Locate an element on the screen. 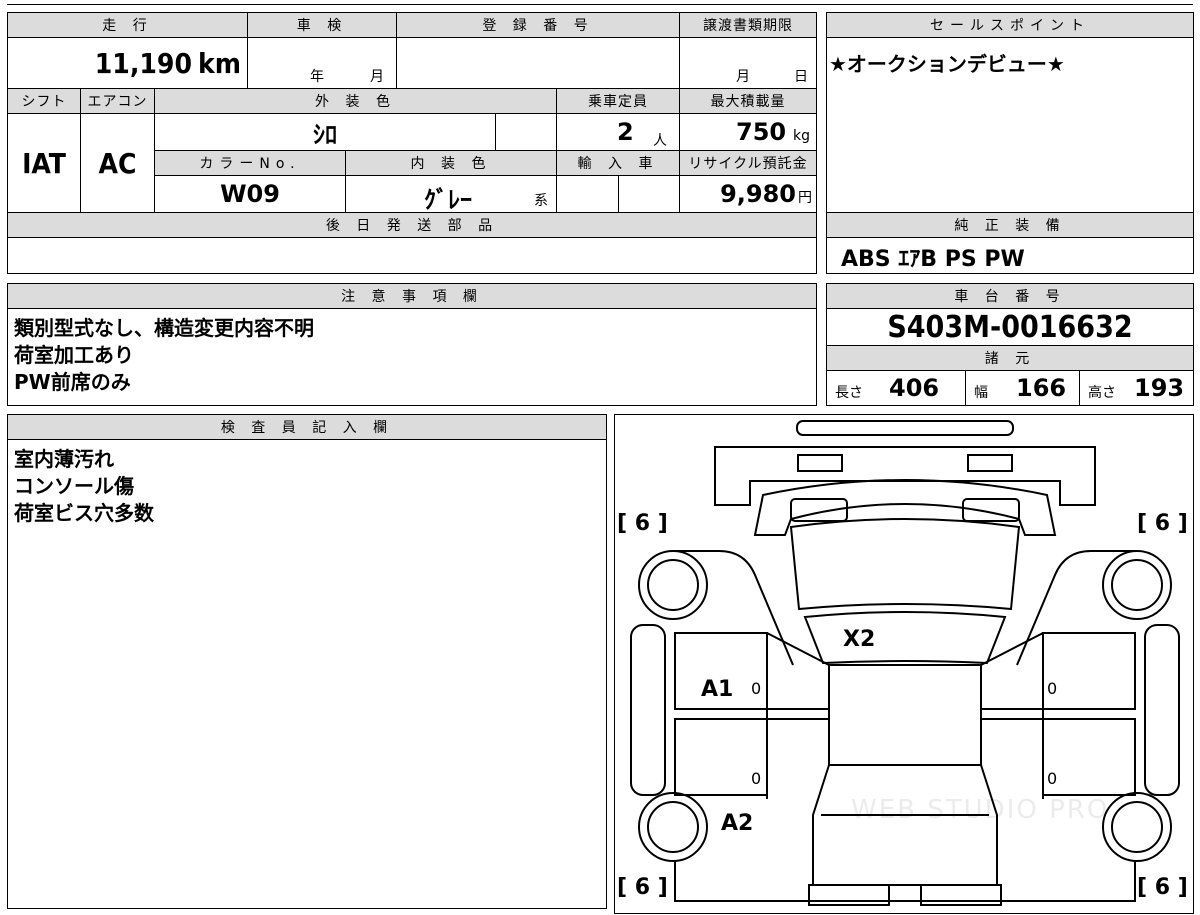 This screenshot has width=1200, height=915. mileage-value: 11,190 is located at coordinates (143, 63).